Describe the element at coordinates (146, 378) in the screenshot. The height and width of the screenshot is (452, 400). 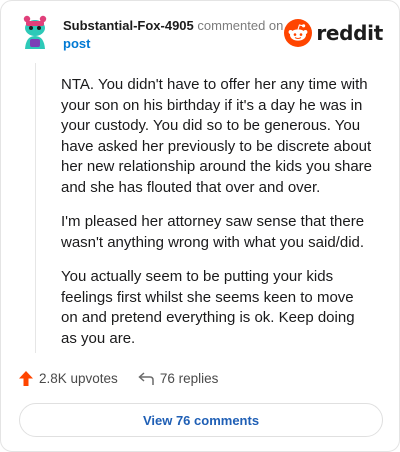
I see `reply-arrow-icon` at that location.